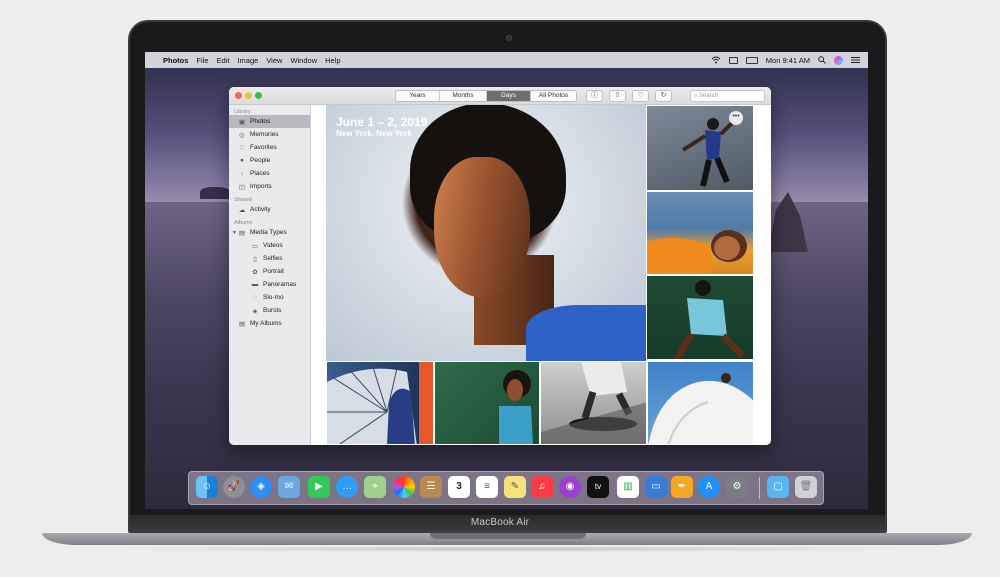 The image size is (1000, 577). Describe the element at coordinates (431, 487) in the screenshot. I see `dock-contacts-icon: ☰` at that location.